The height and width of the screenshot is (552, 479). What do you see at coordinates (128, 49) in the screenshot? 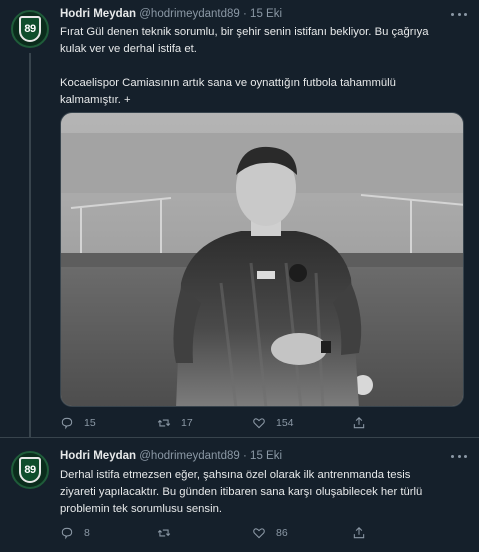
I see `tweet-text-line: kulak ver ve derhal istifa et.` at bounding box center [128, 49].